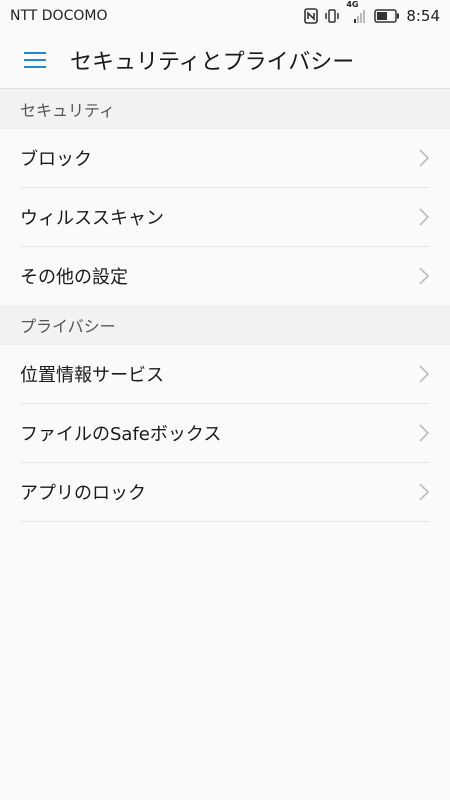 The image size is (450, 800). Describe the element at coordinates (212, 62) in the screenshot. I see `page-title: セキュリティとプライバシー` at that location.